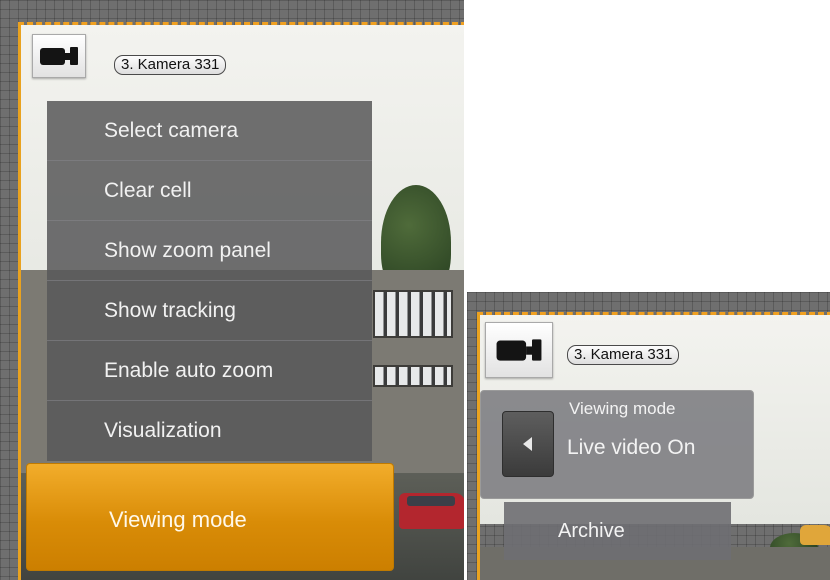  What do you see at coordinates (413, 314) in the screenshot?
I see `video-building-windows` at bounding box center [413, 314].